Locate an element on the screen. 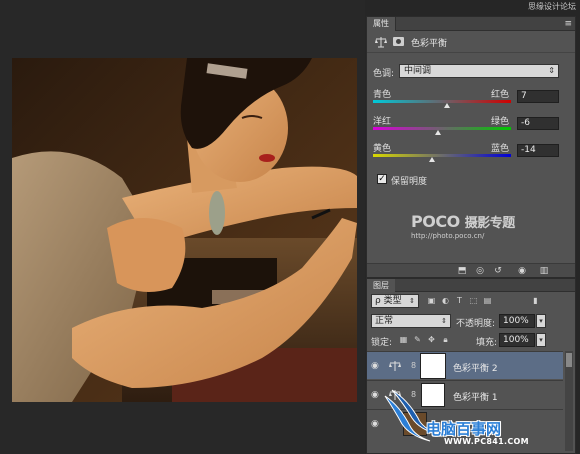 This screenshot has height=454, width=580. link-icon: 8 is located at coordinates (413, 365).